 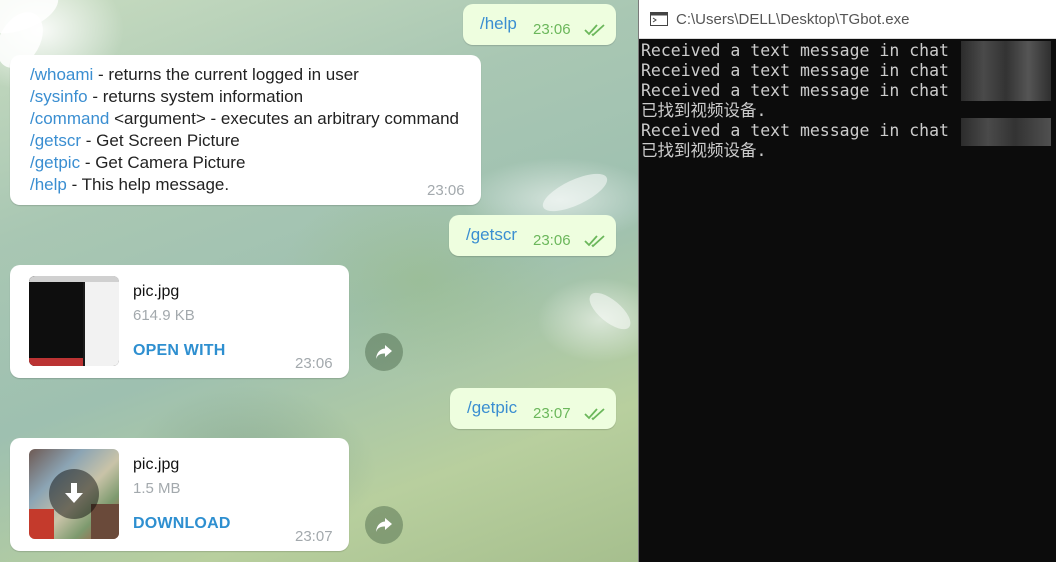 I want to click on command-link: /help, so click(x=48, y=184).